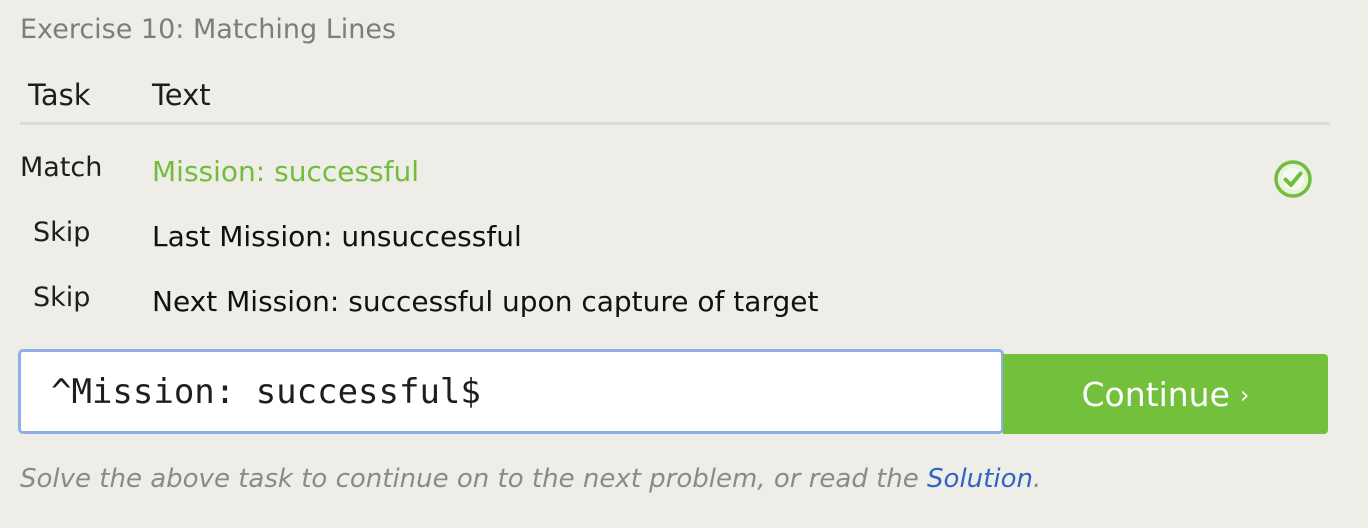  Describe the element at coordinates (61, 167) in the screenshot. I see `task-label: Match` at that location.